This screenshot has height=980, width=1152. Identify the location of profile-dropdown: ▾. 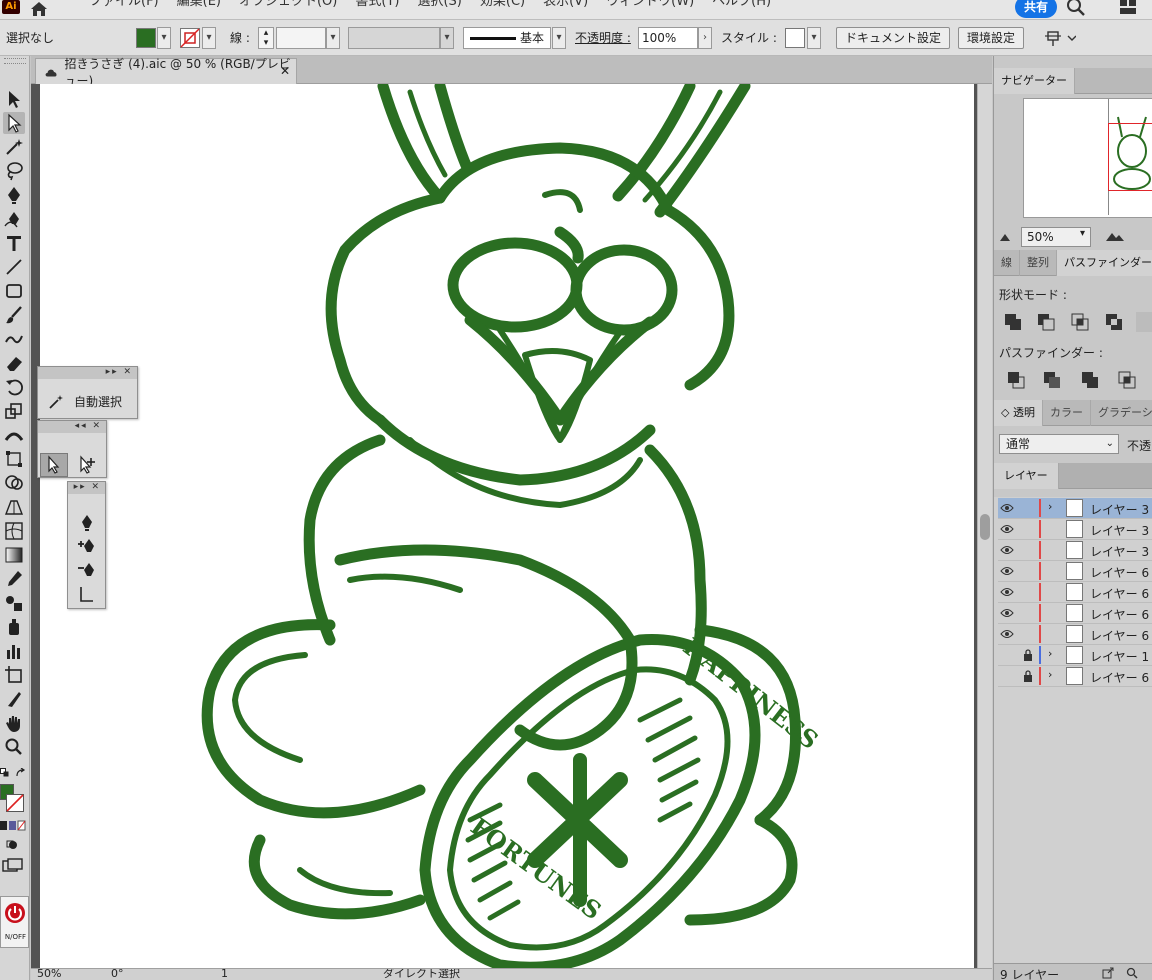
(447, 38).